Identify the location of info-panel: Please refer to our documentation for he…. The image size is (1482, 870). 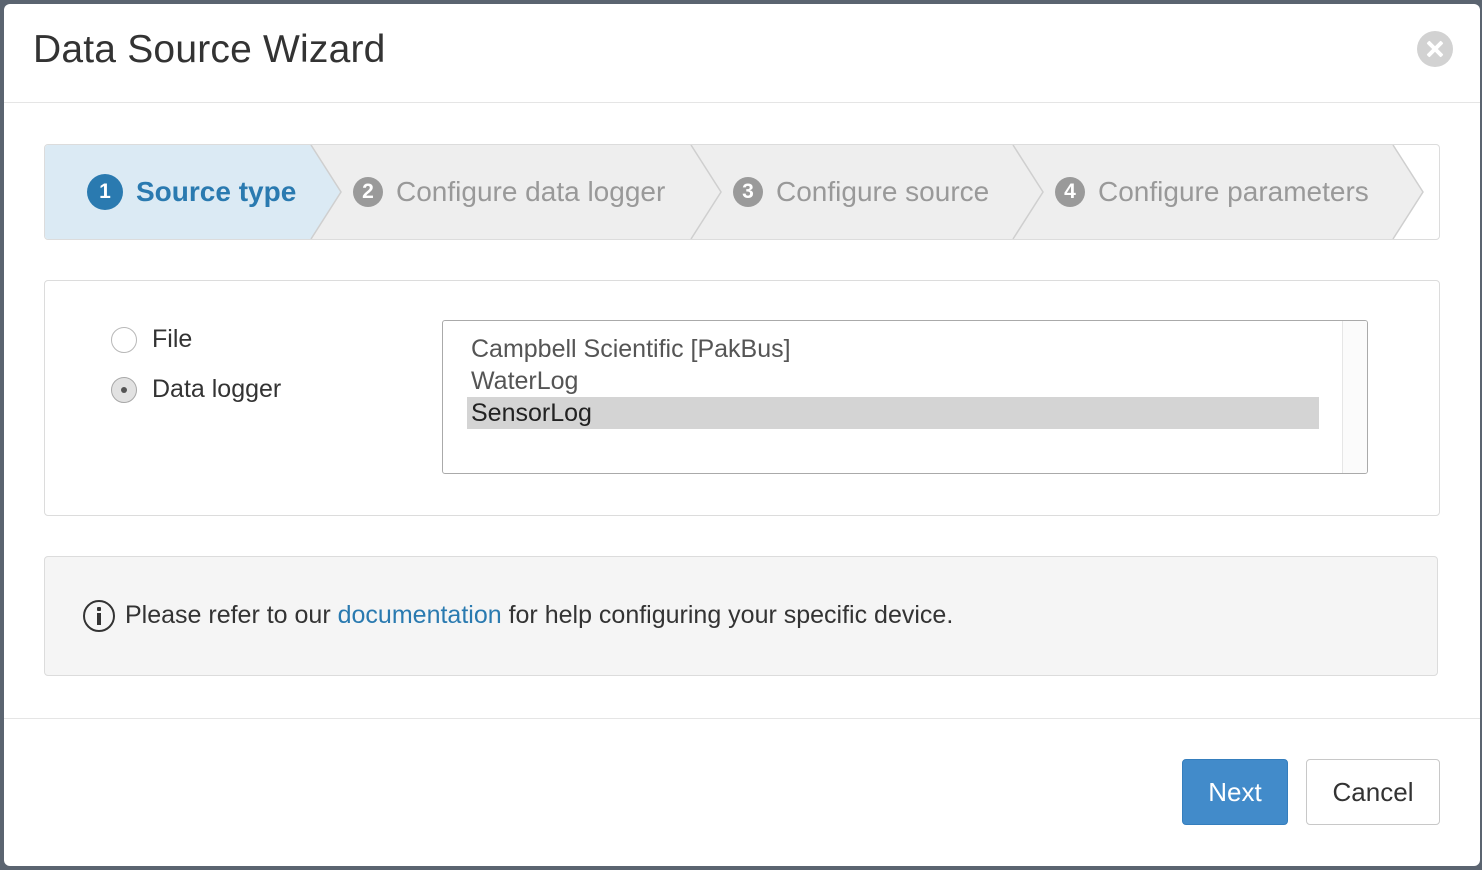
(741, 616).